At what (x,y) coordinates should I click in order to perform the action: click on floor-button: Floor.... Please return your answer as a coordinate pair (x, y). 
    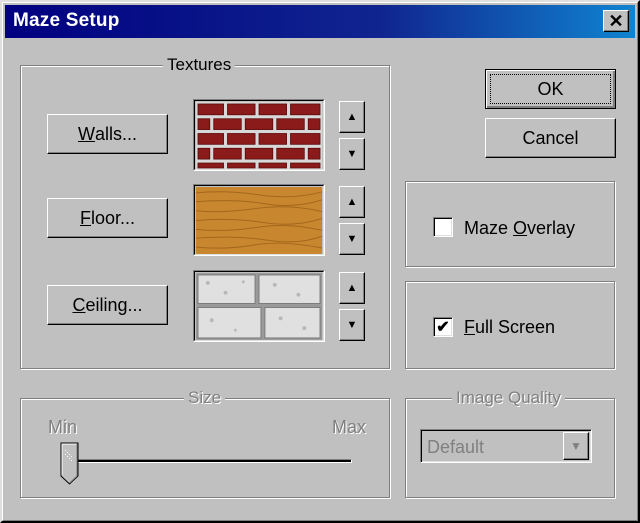
    Looking at the image, I should click on (107, 218).